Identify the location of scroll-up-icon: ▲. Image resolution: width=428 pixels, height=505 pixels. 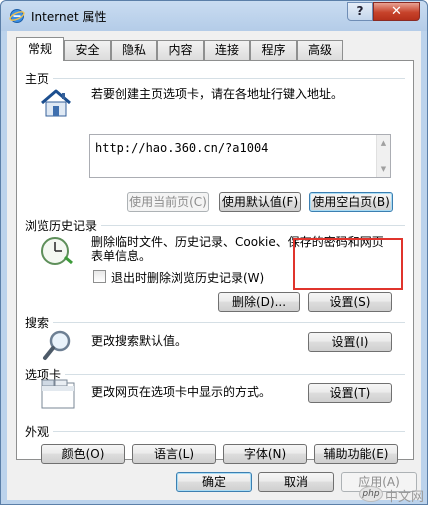
(383, 143).